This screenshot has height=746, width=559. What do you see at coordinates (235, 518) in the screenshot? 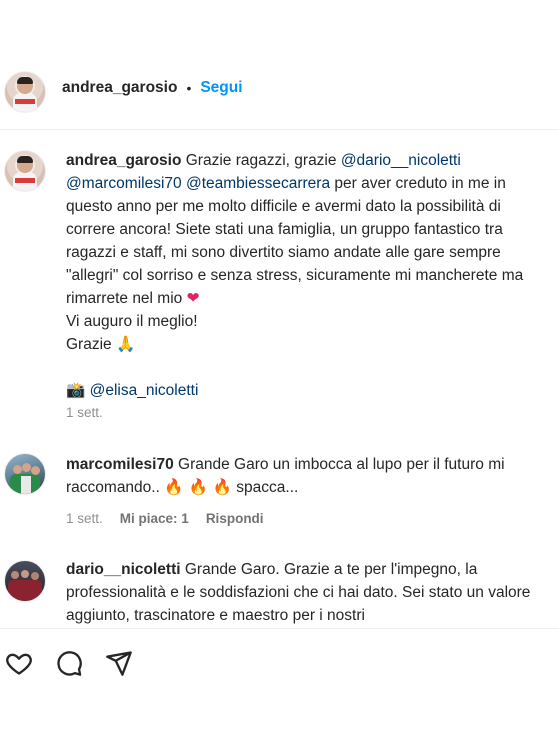
I see `reply-button: Rispondi` at bounding box center [235, 518].